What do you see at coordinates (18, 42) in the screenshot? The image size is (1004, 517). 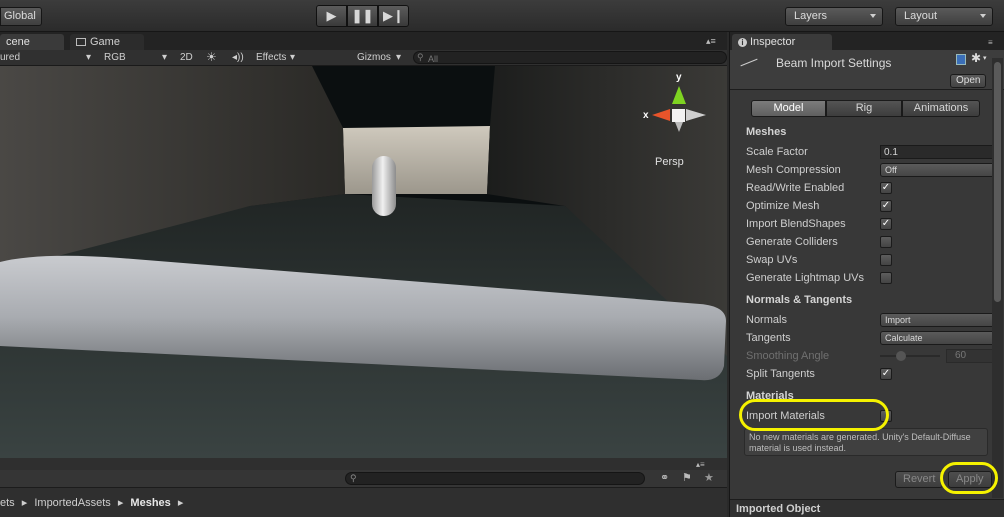 I see `tab-scene-label: cene` at bounding box center [18, 42].